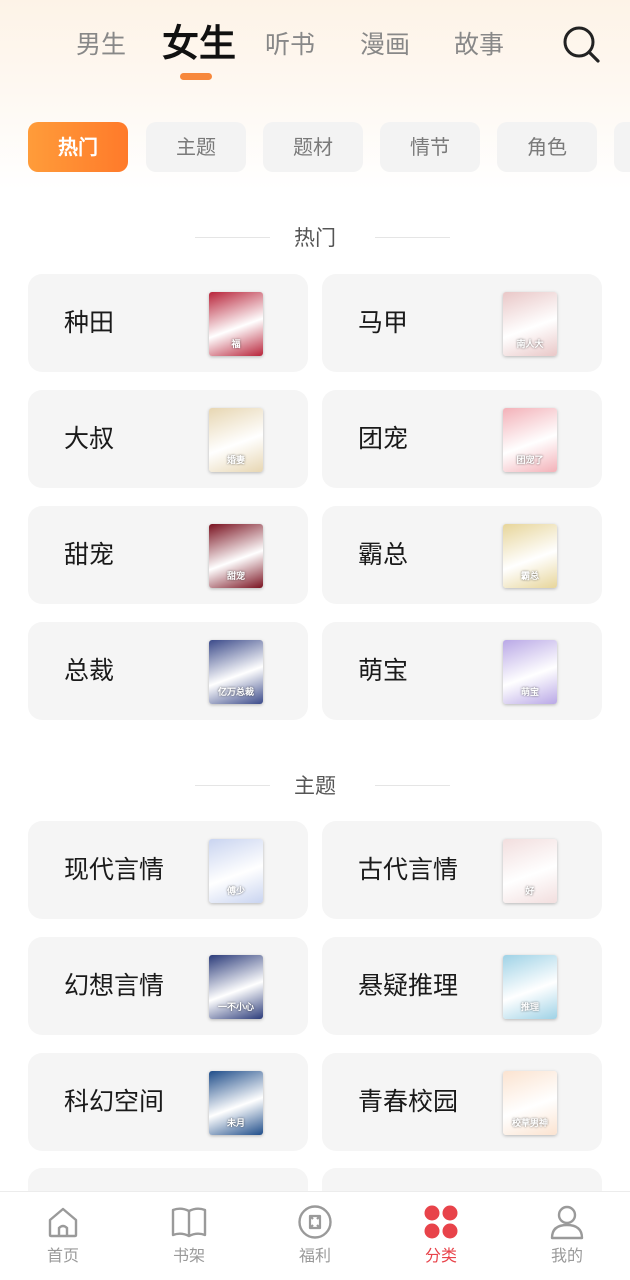 The image size is (630, 1280). What do you see at coordinates (440, 1255) in the screenshot?
I see `nav-label: 分类` at bounding box center [440, 1255].